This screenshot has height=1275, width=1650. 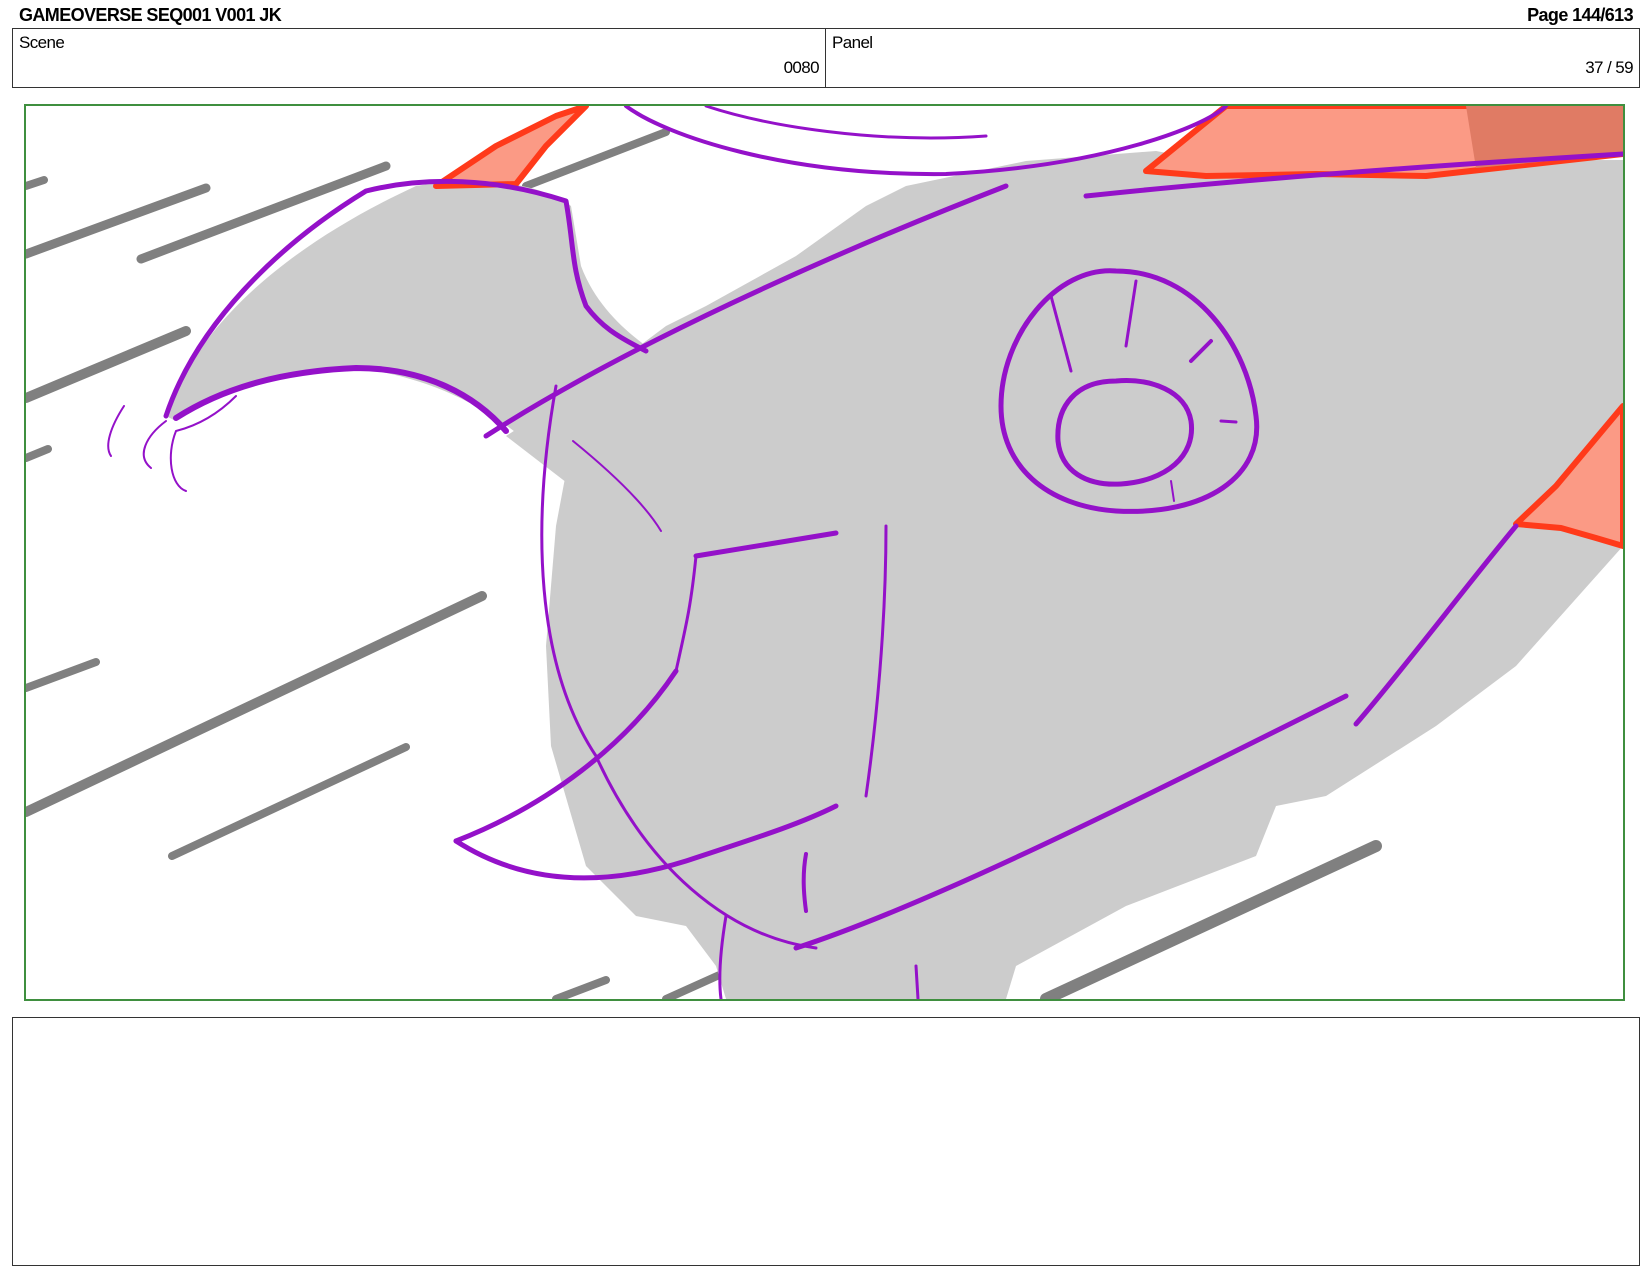 I want to click on shot-info-row: Scene 0080 Panel 37 / 59, so click(x=826, y=58).